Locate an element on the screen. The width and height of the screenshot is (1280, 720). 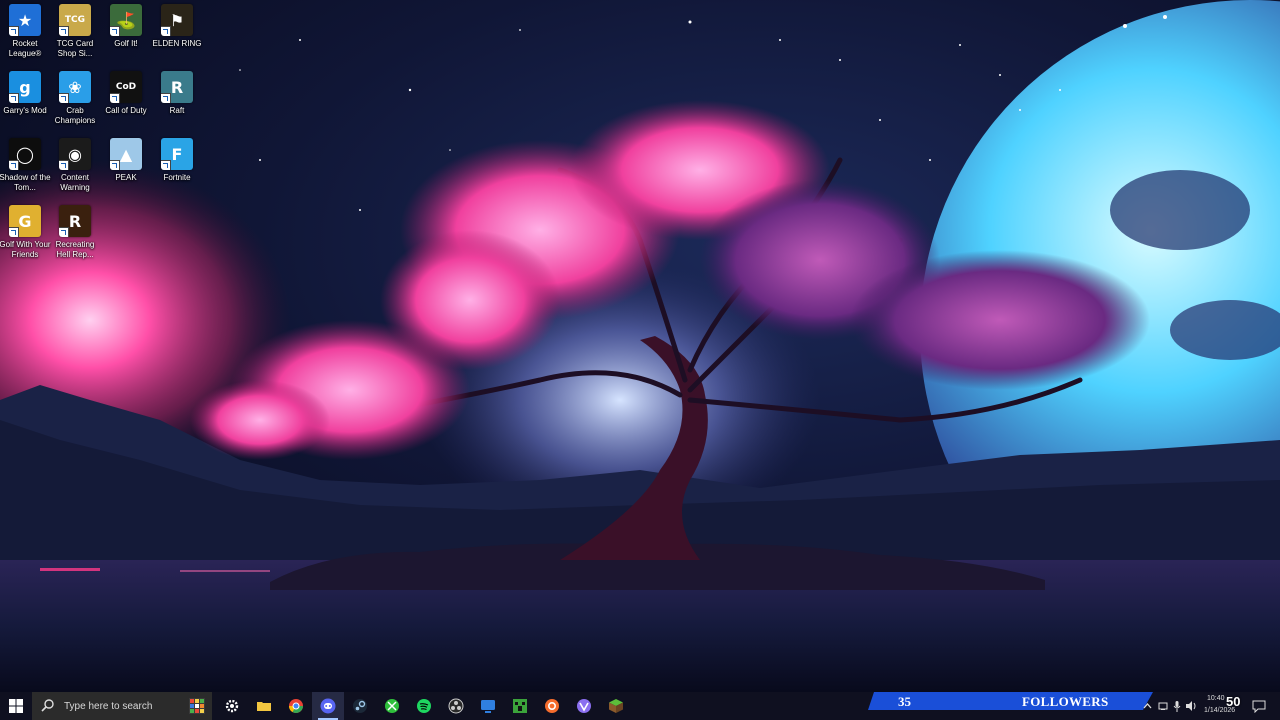
origin-icon is located at coordinates (552, 706).